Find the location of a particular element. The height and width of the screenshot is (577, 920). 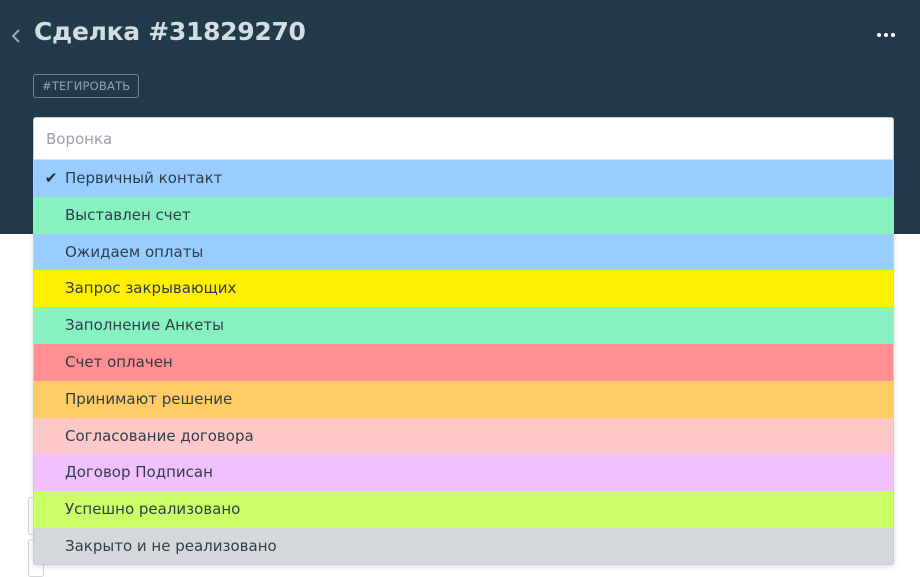

status-option: Договор Подписан is located at coordinates (463, 473).